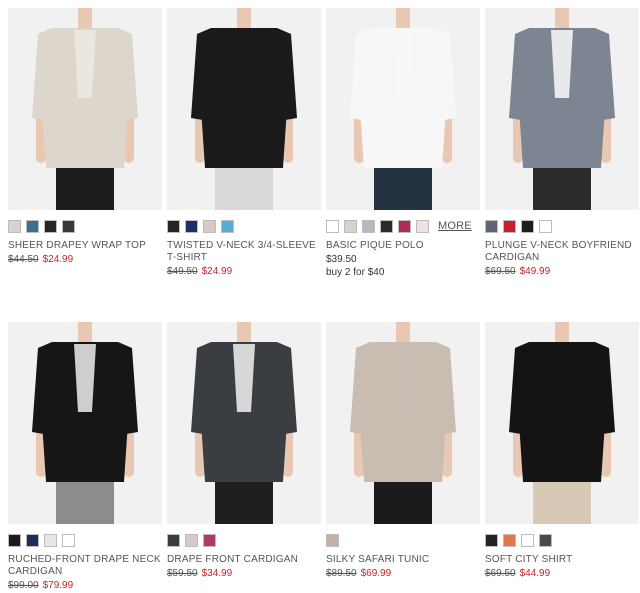 This screenshot has height=593, width=640. What do you see at coordinates (85, 566) in the screenshot?
I see `product-name: RUCHED-FRONT DRAPE NECK CARDIGAN` at bounding box center [85, 566].